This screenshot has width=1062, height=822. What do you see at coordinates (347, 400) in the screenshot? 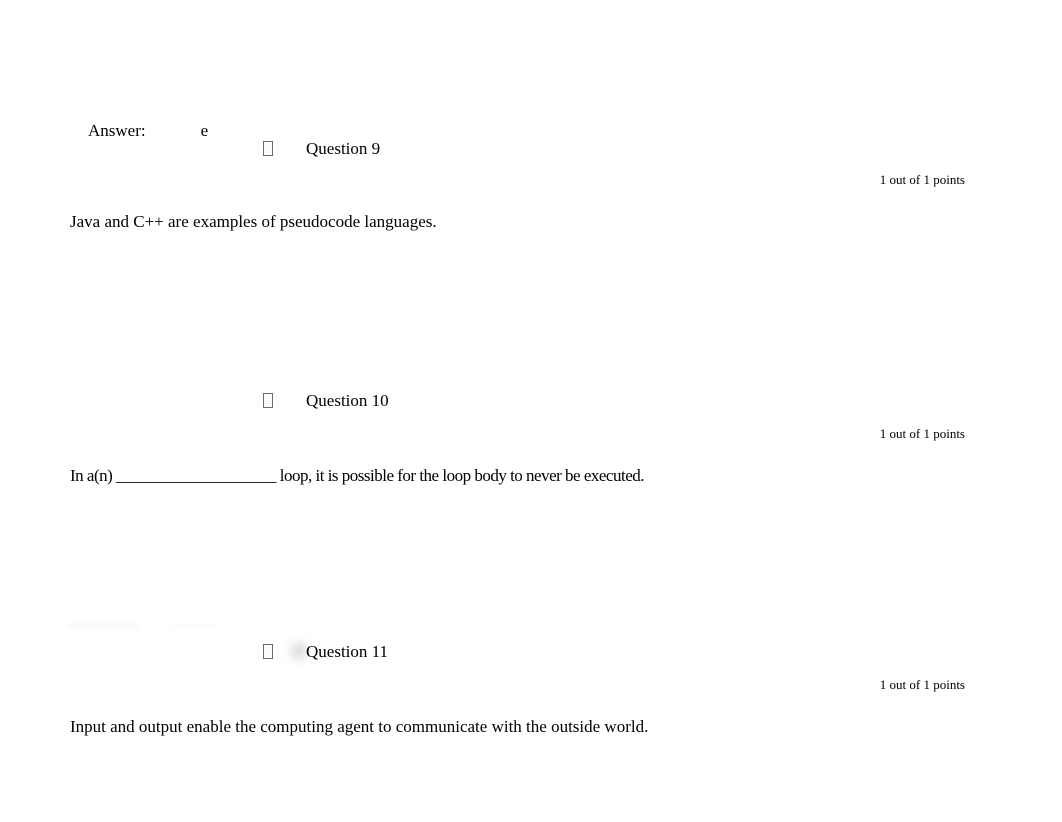
I see `question-title-10: Question 10` at bounding box center [347, 400].